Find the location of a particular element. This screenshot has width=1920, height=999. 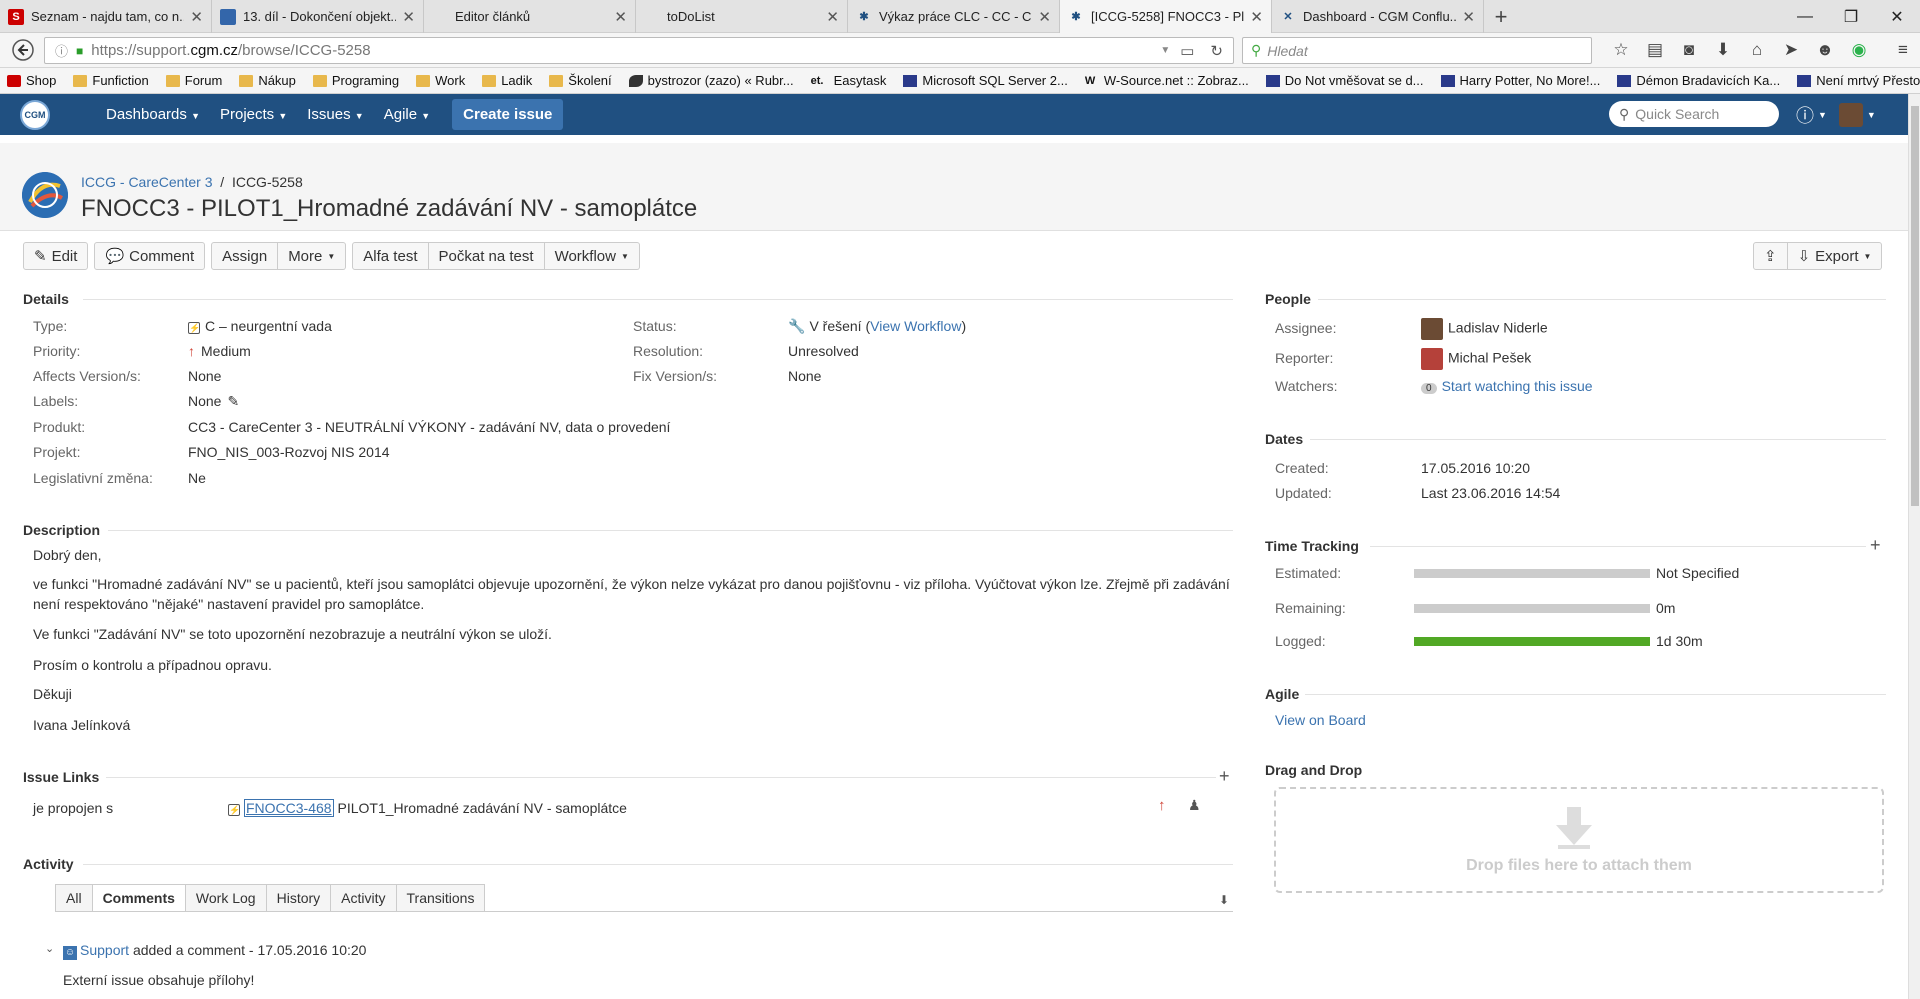

user-avatar is located at coordinates (1850, 115).